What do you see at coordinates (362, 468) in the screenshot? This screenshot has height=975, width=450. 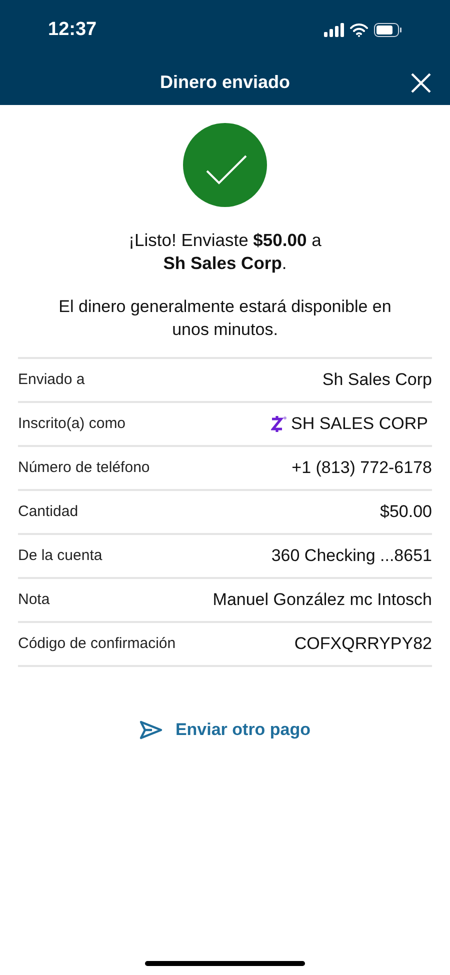 I see `detail-value: +1 (813) 772-6178` at bounding box center [362, 468].